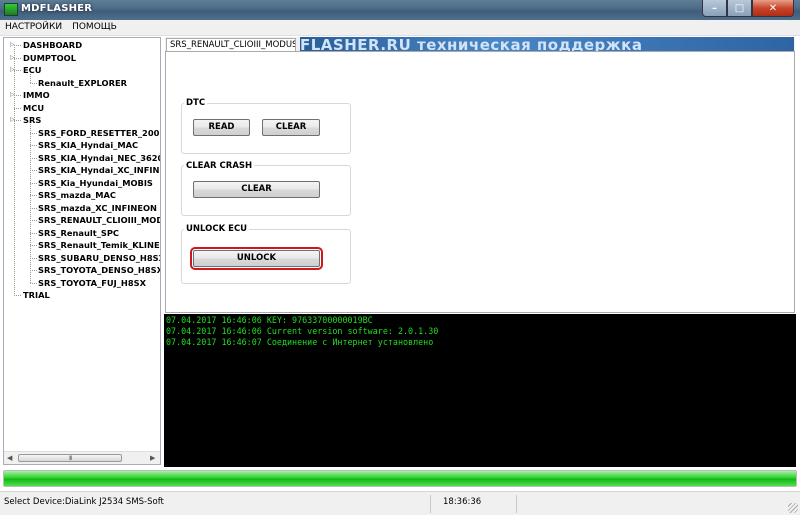 This screenshot has width=800, height=515. I want to click on tree-item-srs-kia-hyundai-mobis: SRS_Kia_Hyundai_MOBIS, so click(95, 183).